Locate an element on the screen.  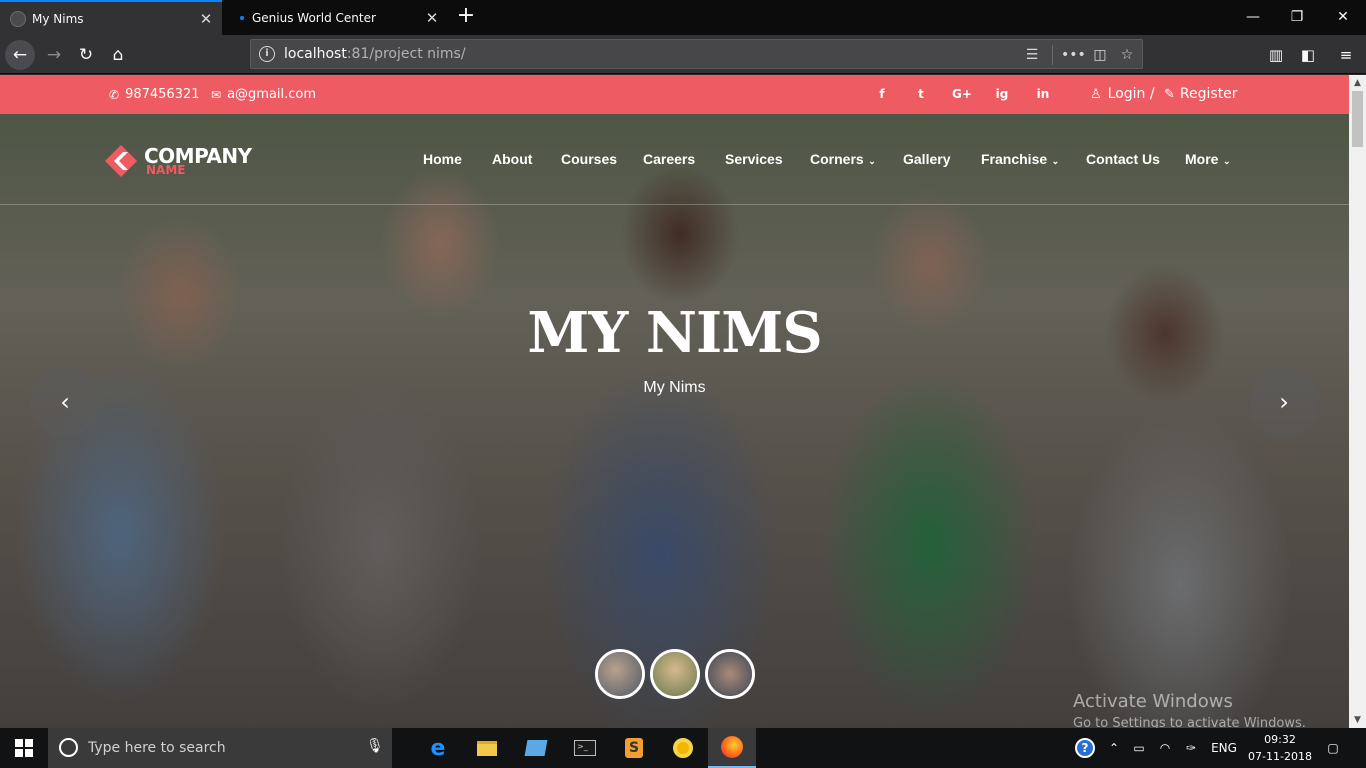
chrome-canary-icon is located at coordinates (683, 748).